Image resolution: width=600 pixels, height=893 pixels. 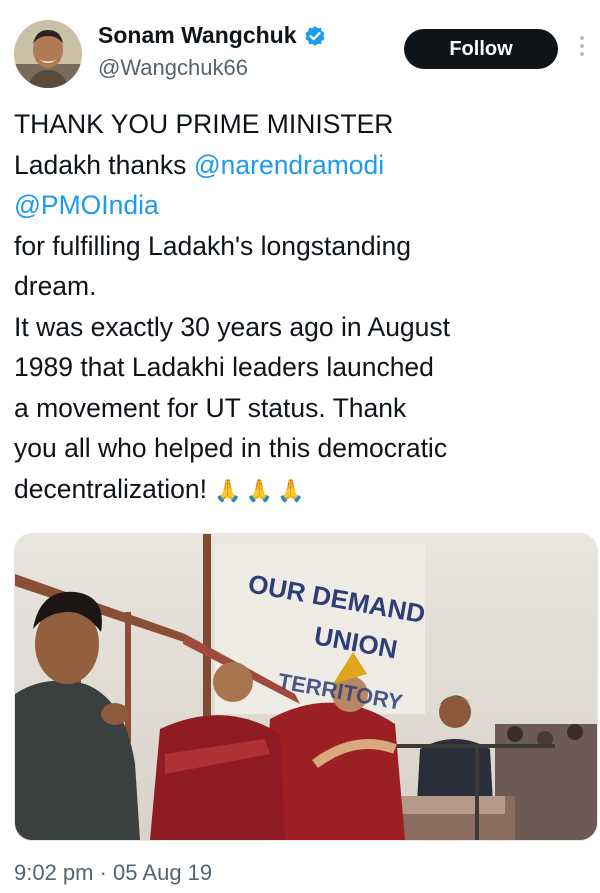 I want to click on name-row: Sonam Wangchuk, so click(x=212, y=35).